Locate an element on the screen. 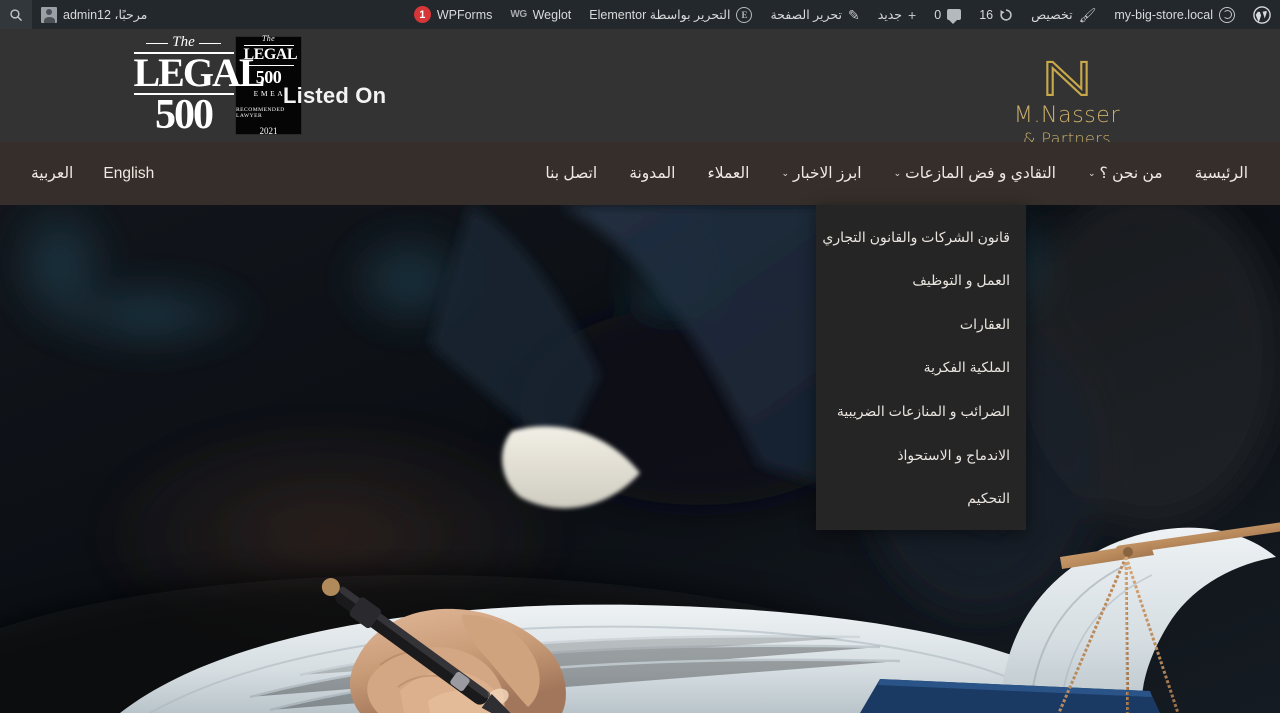 This screenshot has height=713, width=1280. admin-bar-wpforms: 1 WPForms is located at coordinates (453, 14).